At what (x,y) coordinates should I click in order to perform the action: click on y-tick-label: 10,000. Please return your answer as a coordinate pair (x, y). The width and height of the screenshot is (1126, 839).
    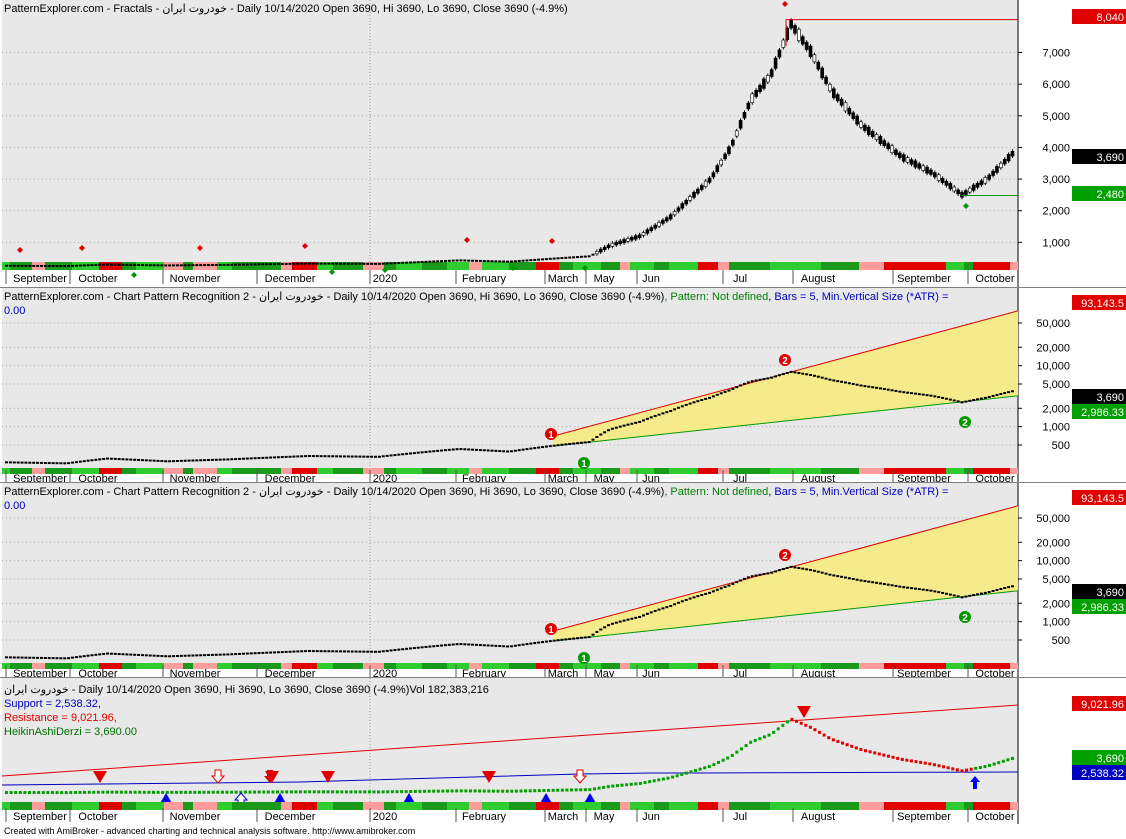
    Looking at the image, I should click on (1053, 367).